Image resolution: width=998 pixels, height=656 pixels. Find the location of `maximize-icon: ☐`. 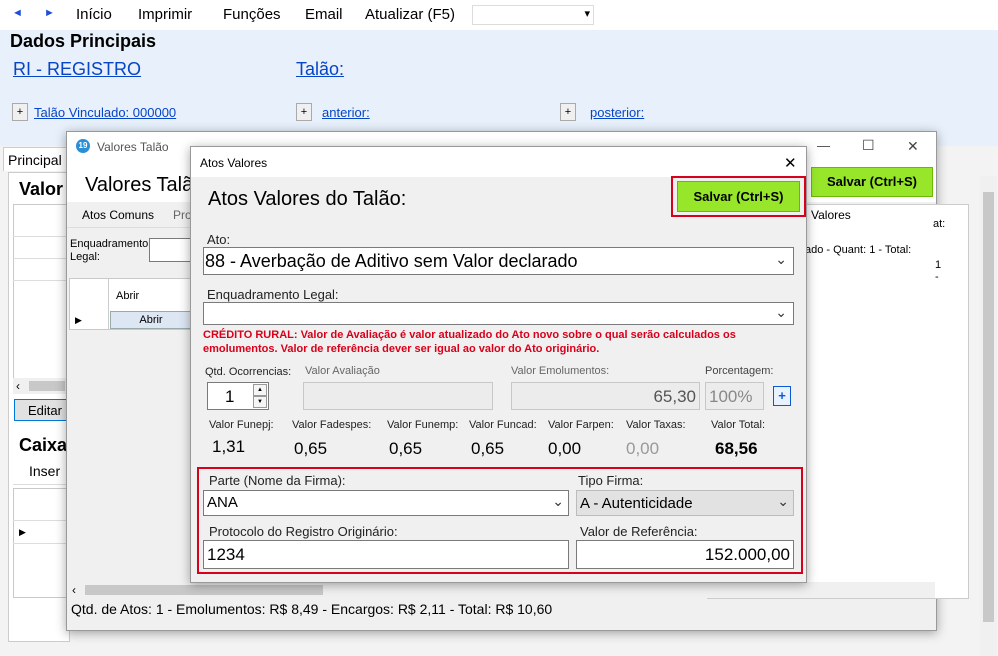

maximize-icon: ☐ is located at coordinates (868, 145).